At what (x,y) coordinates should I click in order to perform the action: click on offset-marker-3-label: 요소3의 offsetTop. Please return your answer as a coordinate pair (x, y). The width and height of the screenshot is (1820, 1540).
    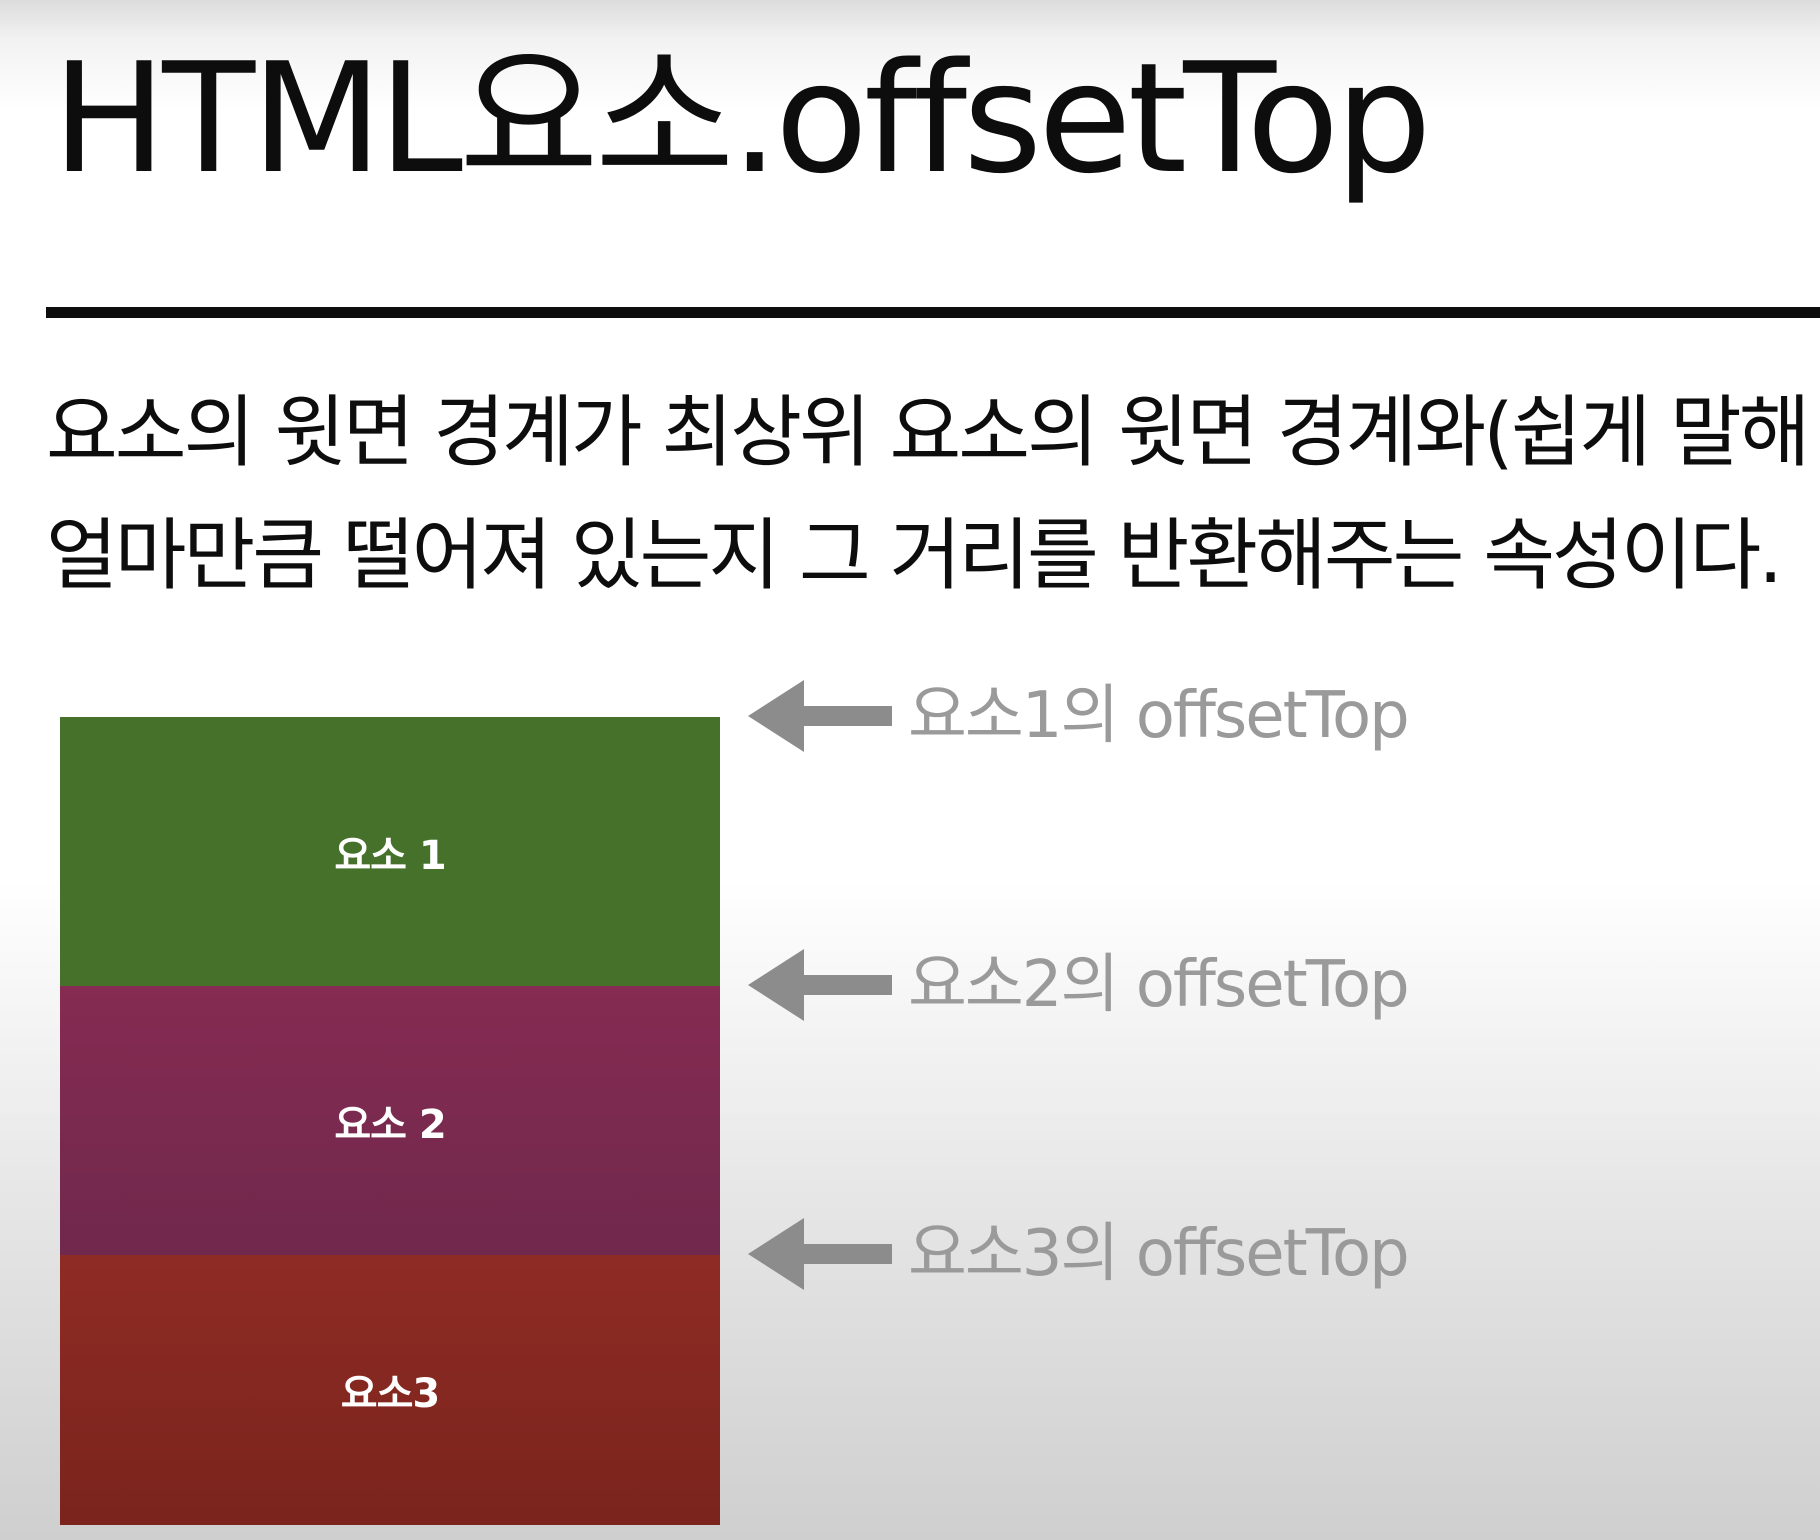
    Looking at the image, I should click on (1159, 1254).